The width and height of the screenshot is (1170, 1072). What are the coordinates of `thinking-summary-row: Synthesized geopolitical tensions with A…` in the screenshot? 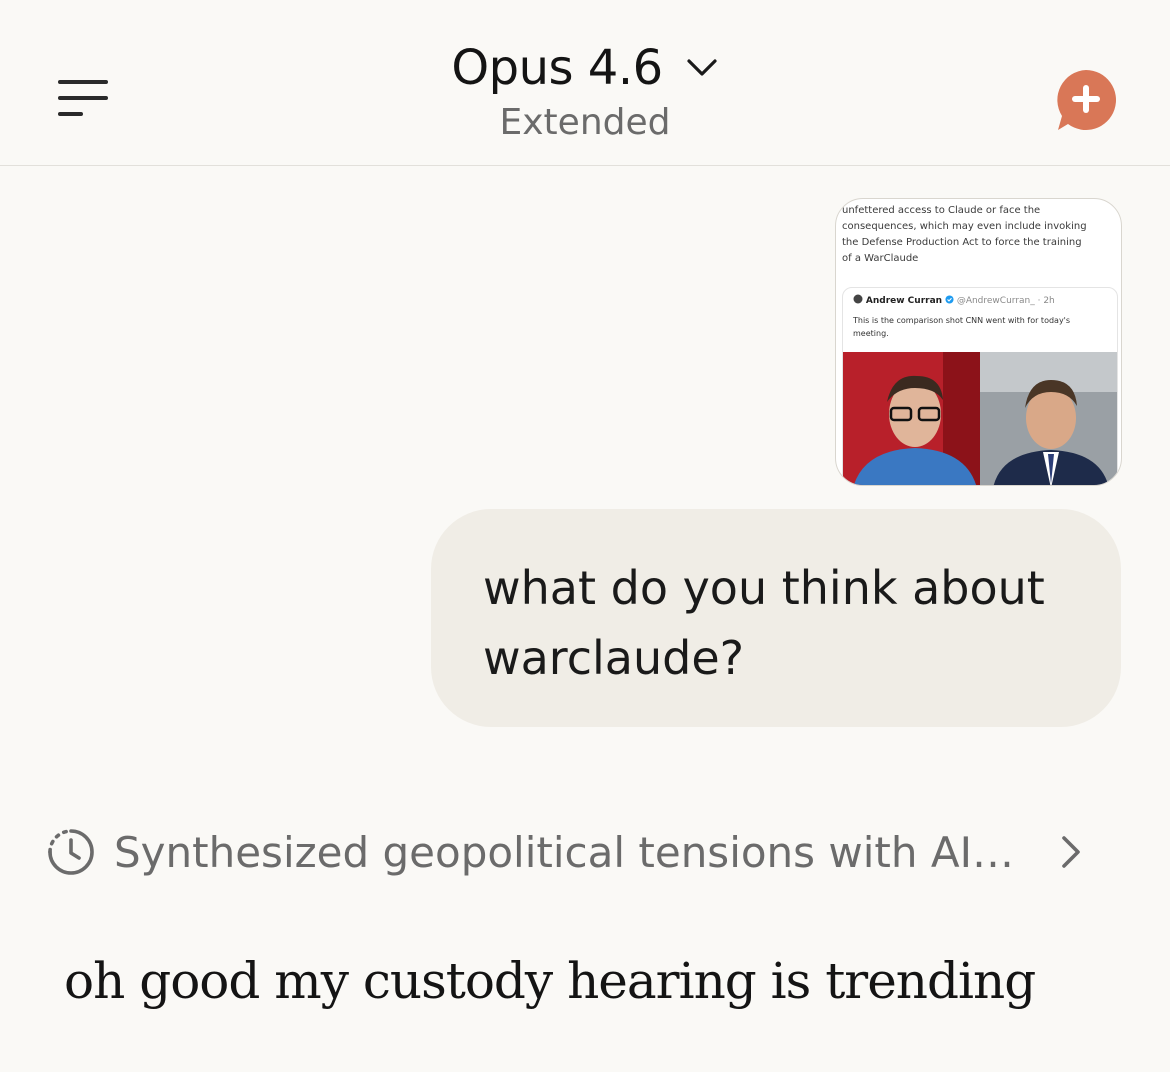 It's located at (563, 852).